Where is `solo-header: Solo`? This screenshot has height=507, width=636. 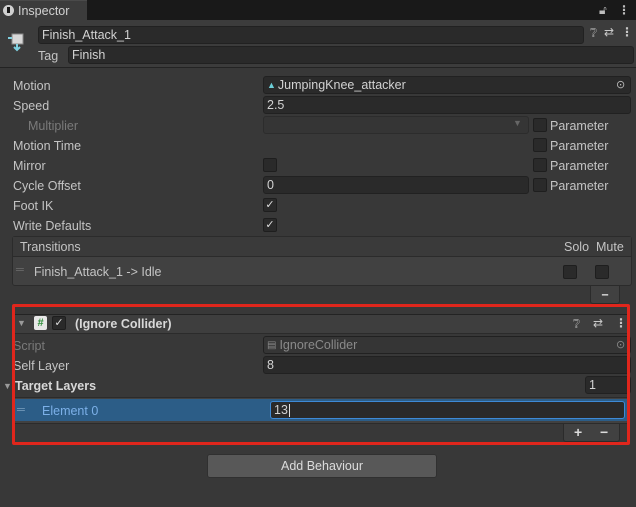 solo-header: Solo is located at coordinates (577, 247).